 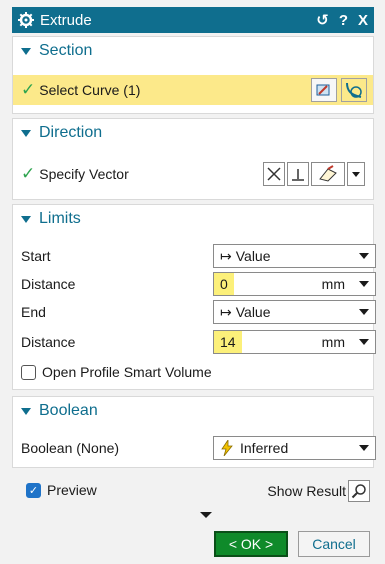 What do you see at coordinates (33, 490) in the screenshot?
I see `preview-checkbox: ✓` at bounding box center [33, 490].